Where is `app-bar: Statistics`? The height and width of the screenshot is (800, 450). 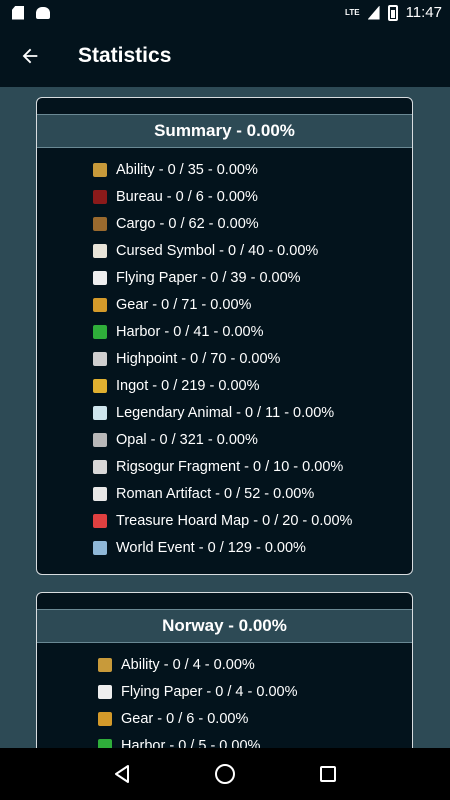 app-bar: Statistics is located at coordinates (225, 56).